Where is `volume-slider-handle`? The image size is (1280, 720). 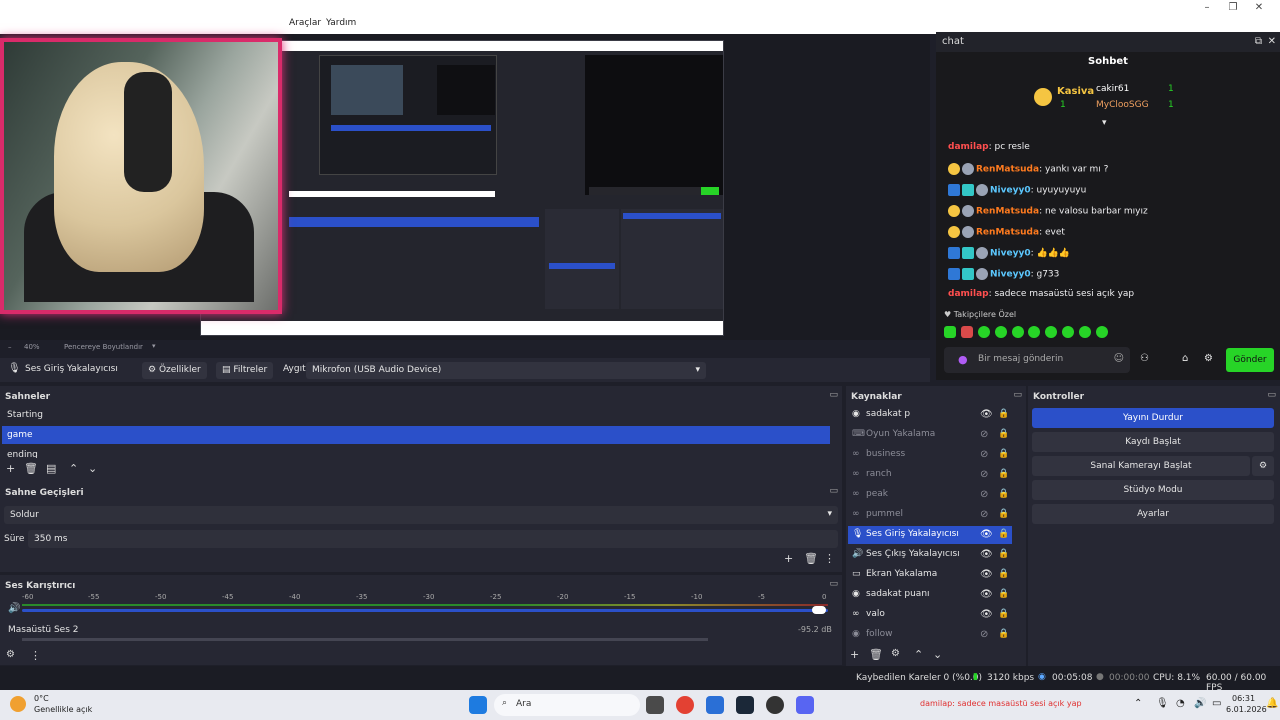
volume-slider-handle is located at coordinates (819, 610).